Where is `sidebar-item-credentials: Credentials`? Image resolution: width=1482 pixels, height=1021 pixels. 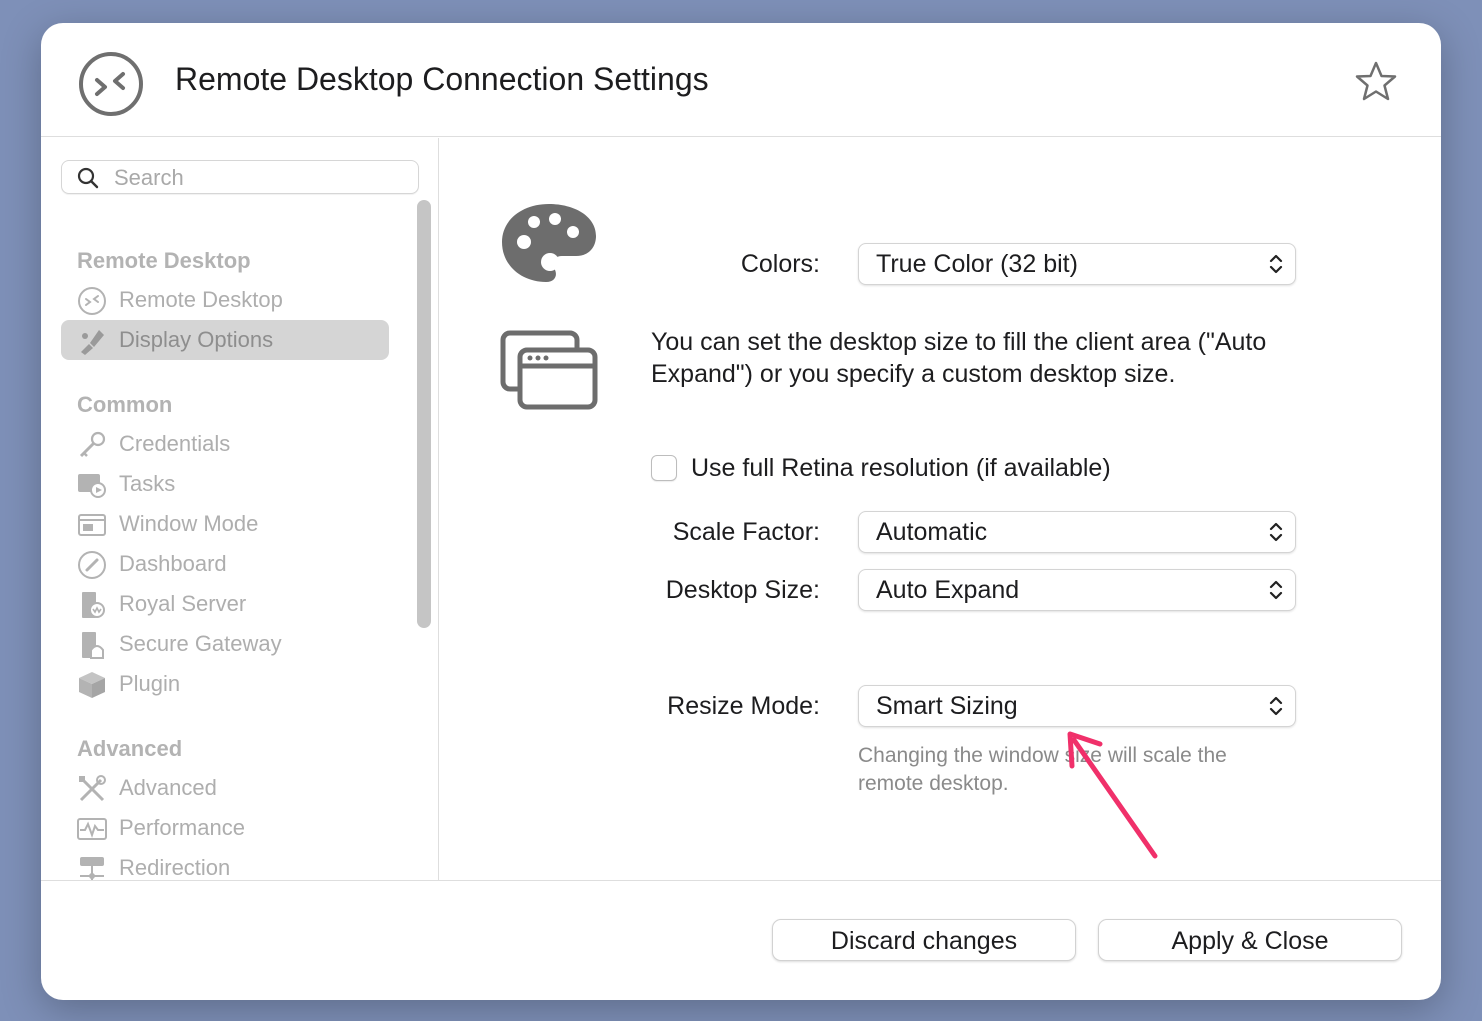 sidebar-item-credentials: Credentials is located at coordinates (225, 444).